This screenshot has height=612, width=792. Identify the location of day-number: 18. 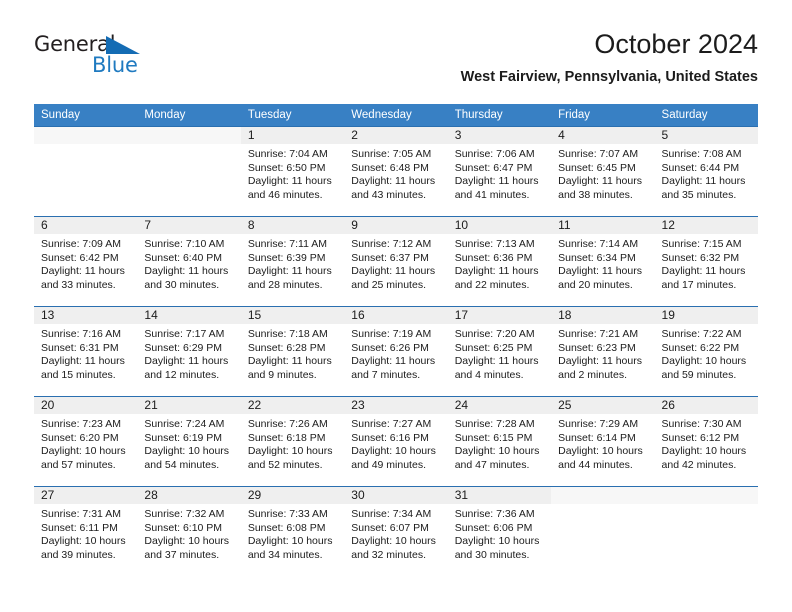
(565, 315).